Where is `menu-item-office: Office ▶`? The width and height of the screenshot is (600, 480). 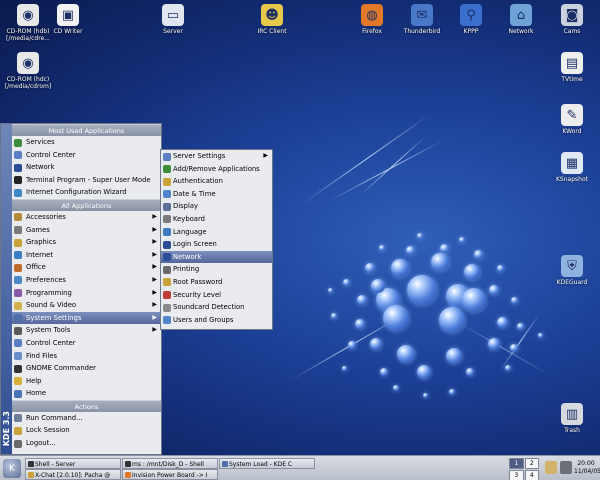 menu-item-office: Office ▶ is located at coordinates (86, 267).